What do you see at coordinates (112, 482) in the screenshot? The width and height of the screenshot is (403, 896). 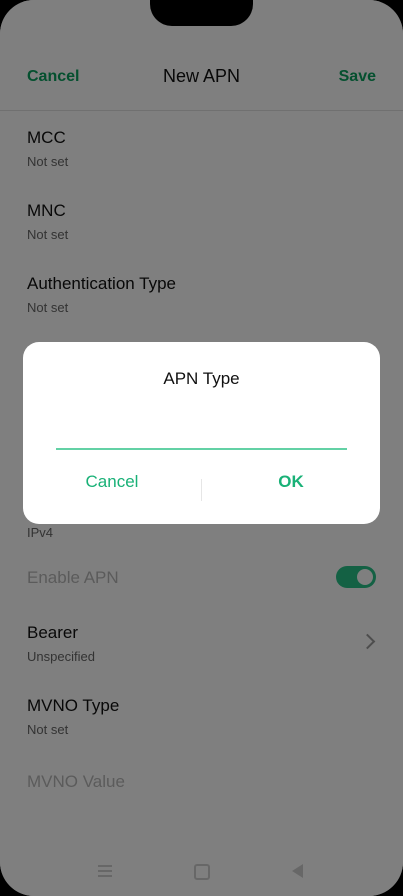 I see `dialog-cancel-button: Cancel` at bounding box center [112, 482].